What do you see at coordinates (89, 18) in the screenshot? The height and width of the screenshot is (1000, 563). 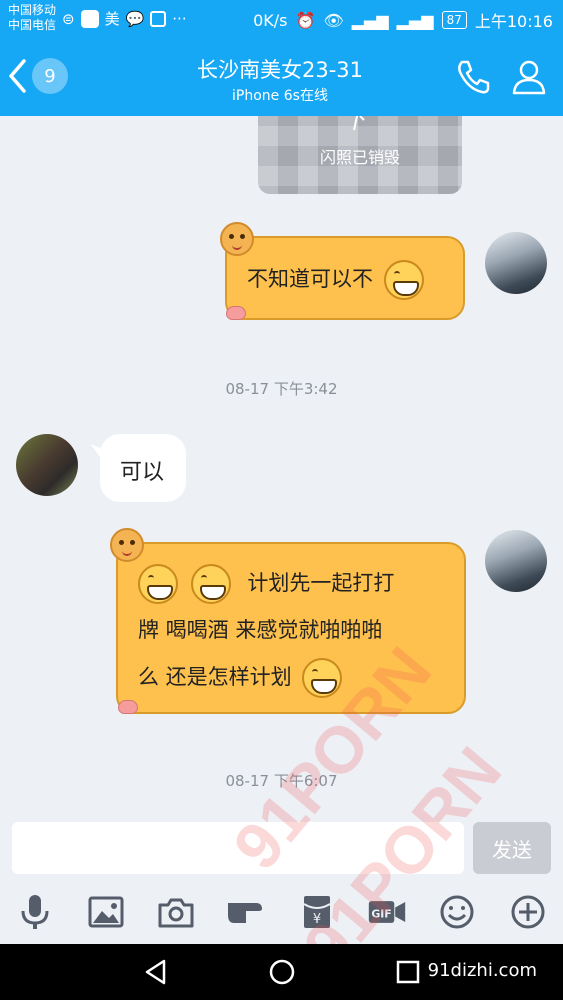 I see `qq-icon` at bounding box center [89, 18].